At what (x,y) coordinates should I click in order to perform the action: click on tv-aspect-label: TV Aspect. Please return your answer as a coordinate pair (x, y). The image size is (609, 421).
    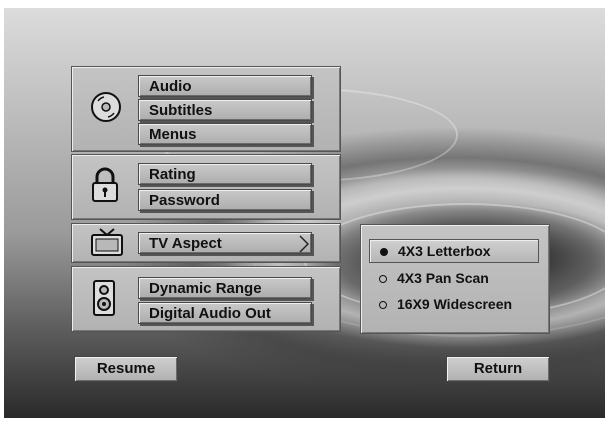
    Looking at the image, I should click on (185, 243).